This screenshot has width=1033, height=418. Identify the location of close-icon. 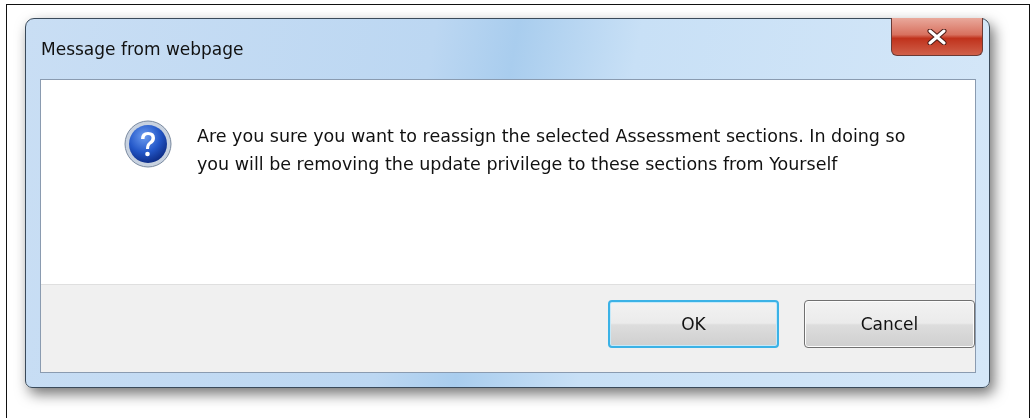
(937, 36).